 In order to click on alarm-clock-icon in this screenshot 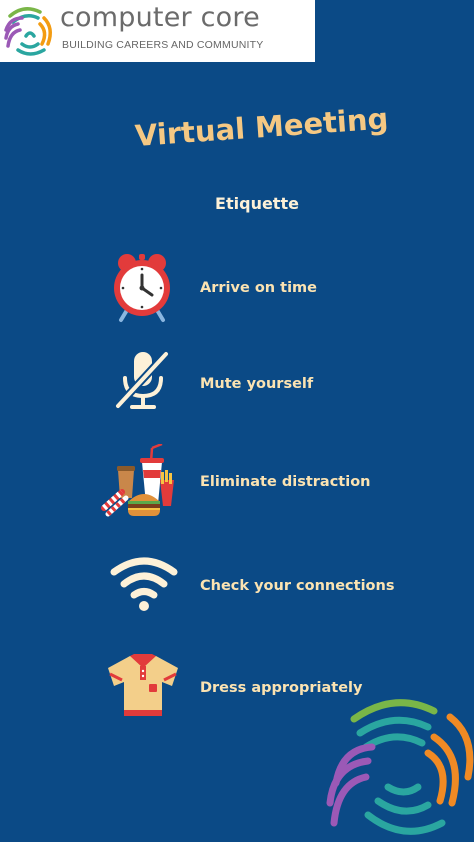, I will do `click(142, 288)`.